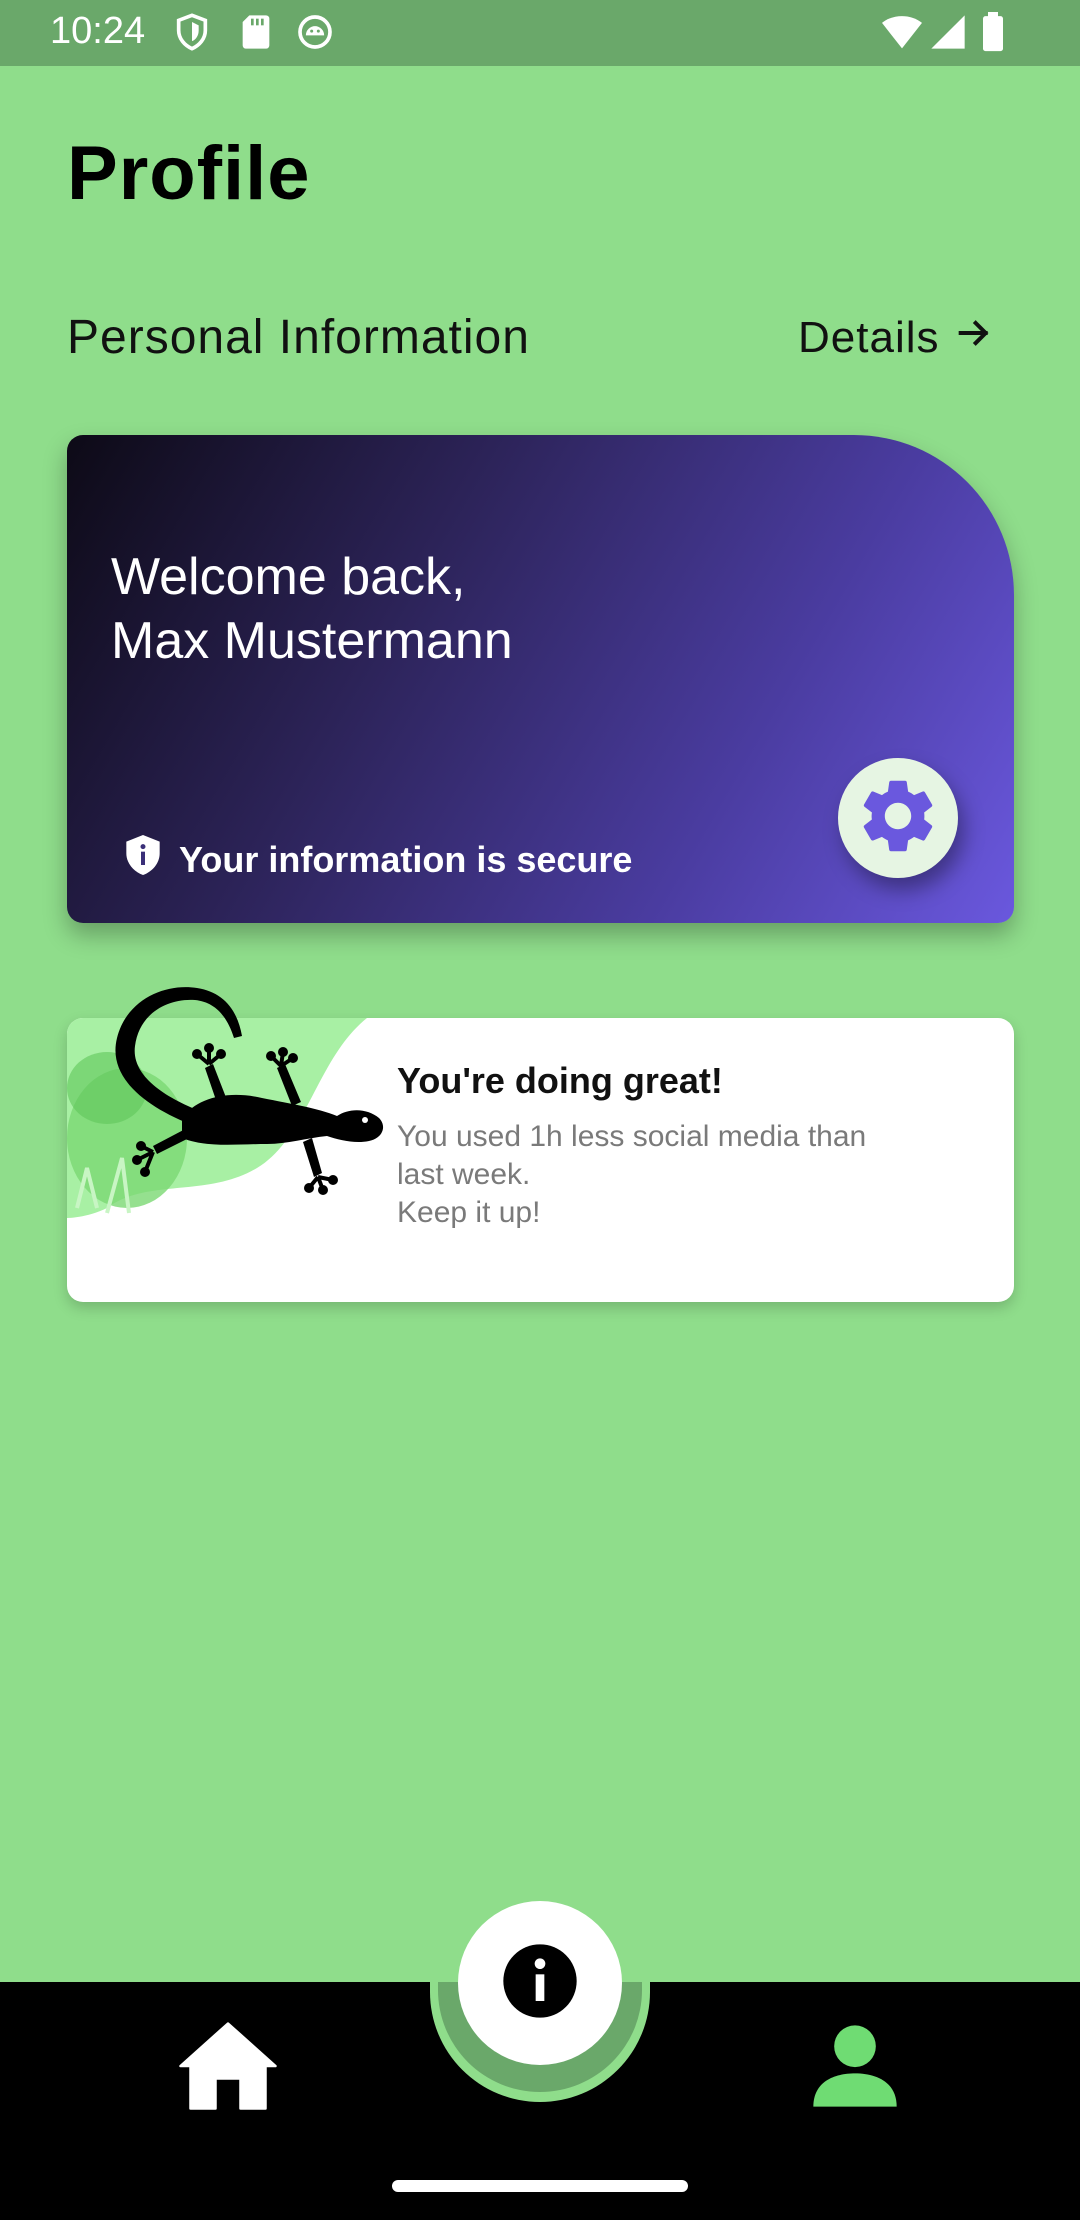 Image resolution: width=1080 pixels, height=2220 pixels. I want to click on motivation-heading: You're doing great!, so click(560, 1080).